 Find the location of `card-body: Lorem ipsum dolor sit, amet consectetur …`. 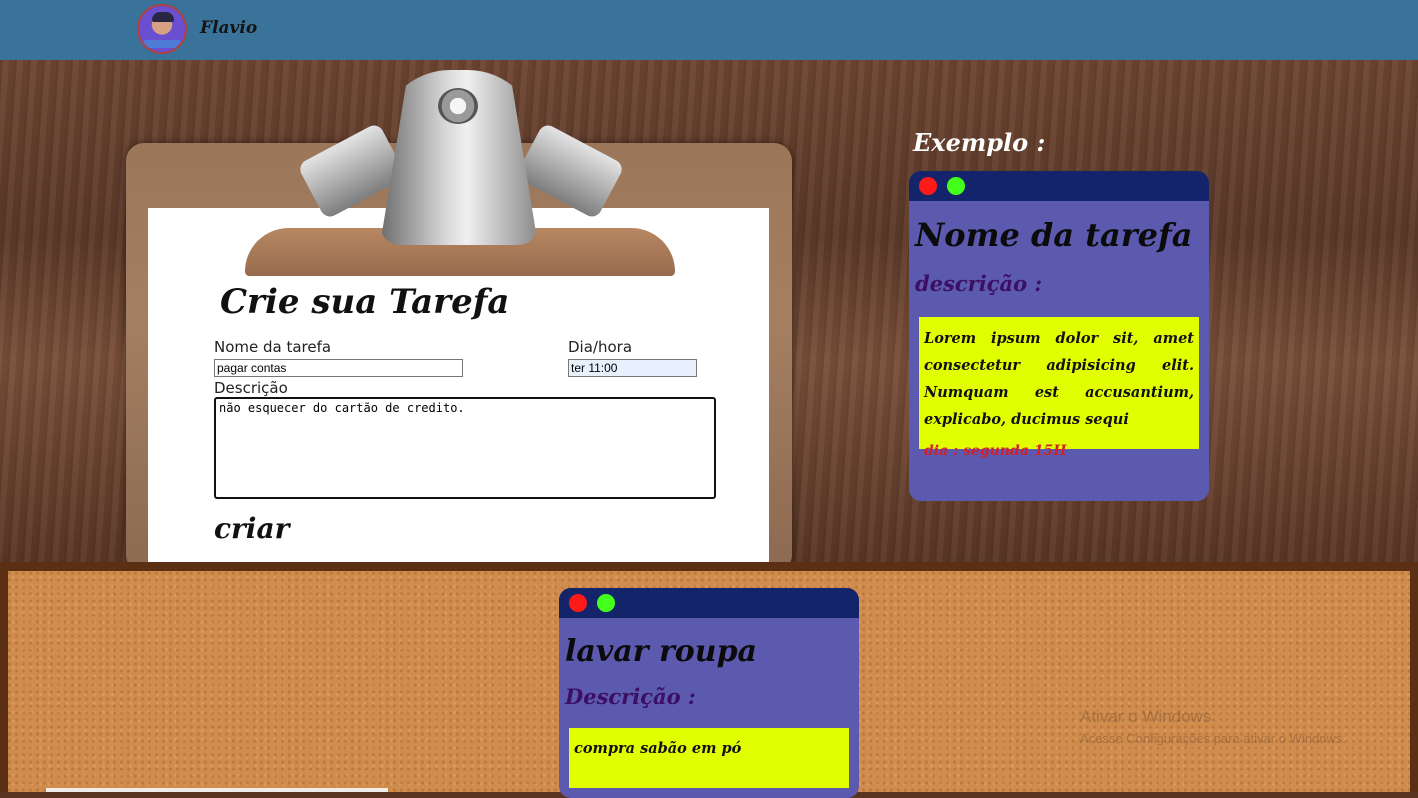

card-body: Lorem ipsum dolor sit, amet consectetur … is located at coordinates (1059, 379).